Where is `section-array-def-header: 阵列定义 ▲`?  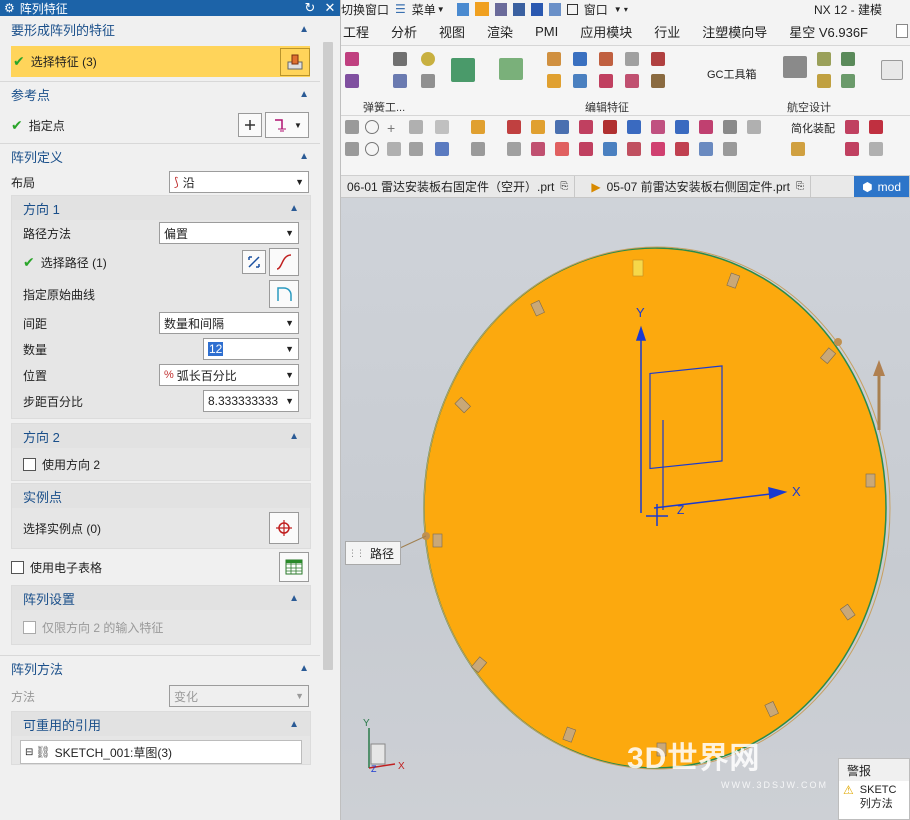
section-array-def-header: 阵列定义 ▲ is located at coordinates (160, 156).